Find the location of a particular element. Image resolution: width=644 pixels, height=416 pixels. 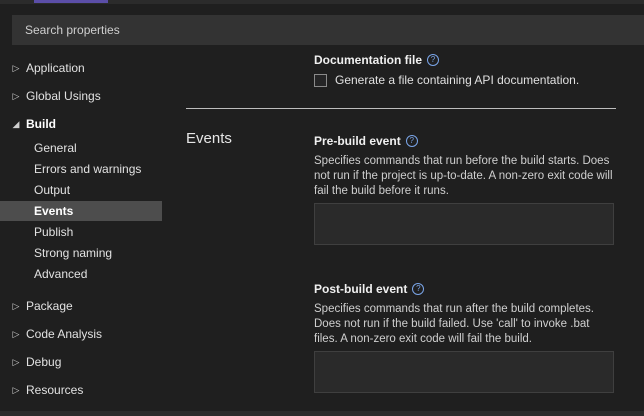

sidebar-item-label: Code Analysis is located at coordinates (64, 334).